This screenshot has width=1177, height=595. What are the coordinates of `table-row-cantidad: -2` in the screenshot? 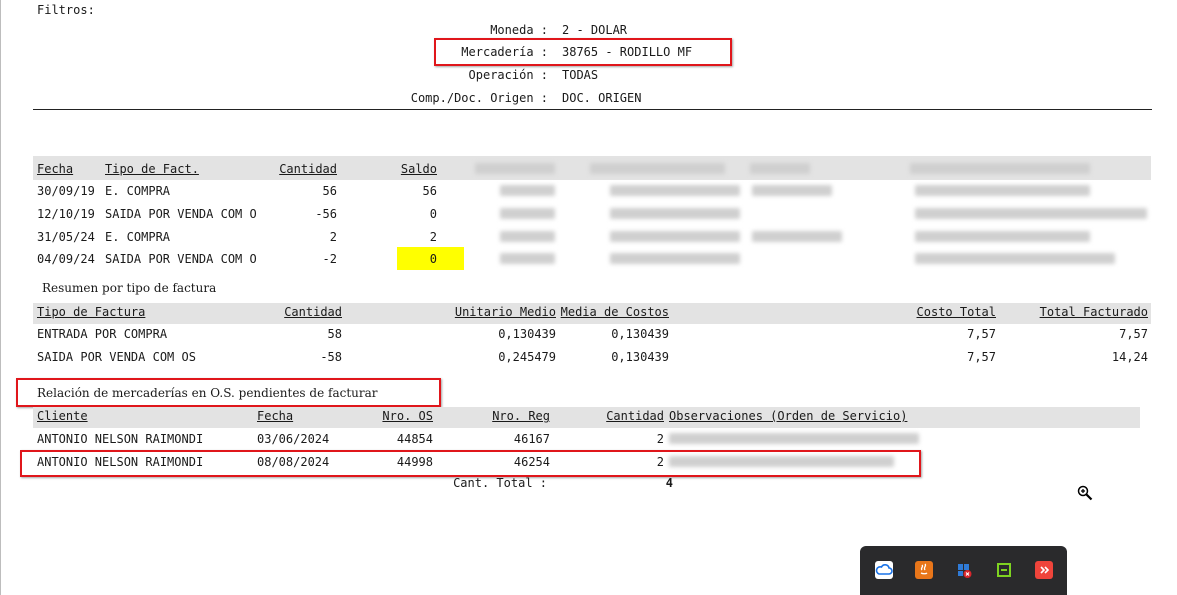 It's located at (329, 259).